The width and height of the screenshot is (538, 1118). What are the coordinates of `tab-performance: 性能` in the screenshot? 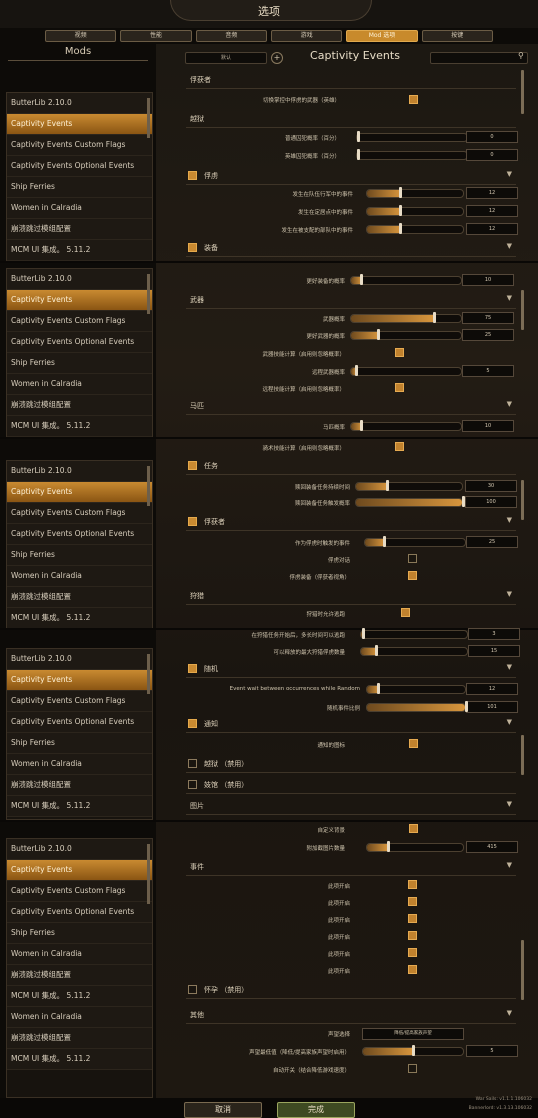 It's located at (156, 36).